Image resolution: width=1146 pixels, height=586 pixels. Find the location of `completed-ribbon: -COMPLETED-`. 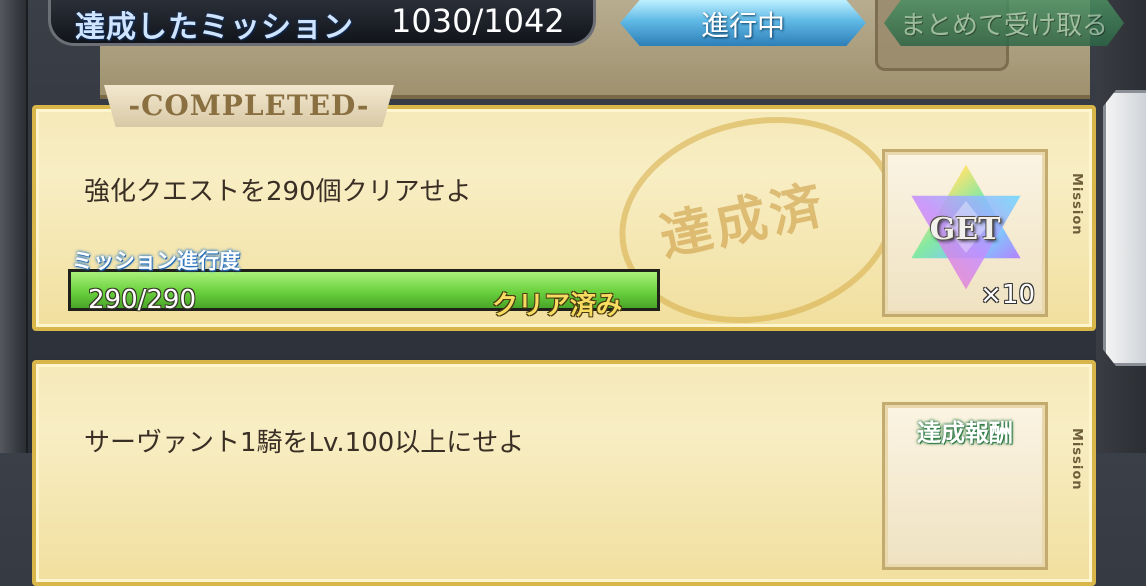

completed-ribbon: -COMPLETED- is located at coordinates (249, 106).